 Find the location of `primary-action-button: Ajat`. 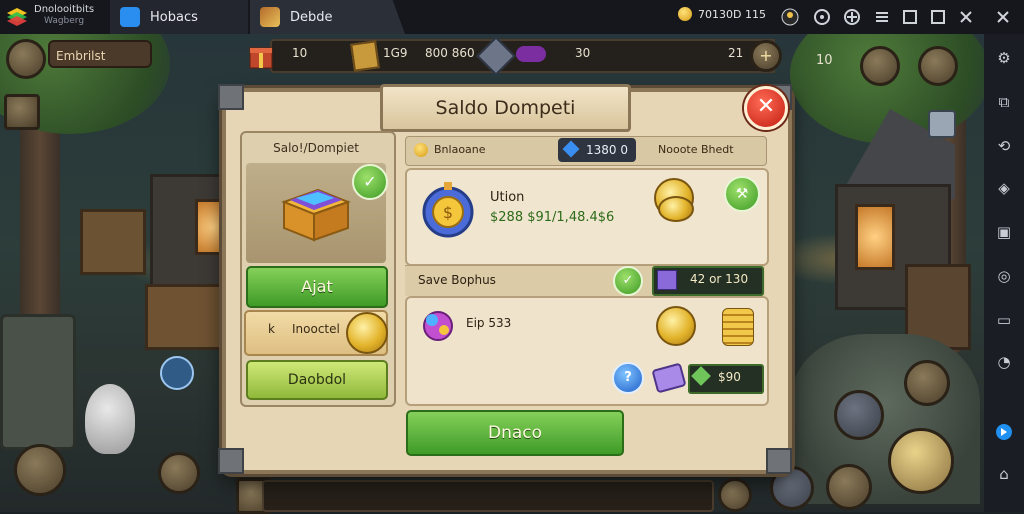

primary-action-button: Ajat is located at coordinates (317, 287).